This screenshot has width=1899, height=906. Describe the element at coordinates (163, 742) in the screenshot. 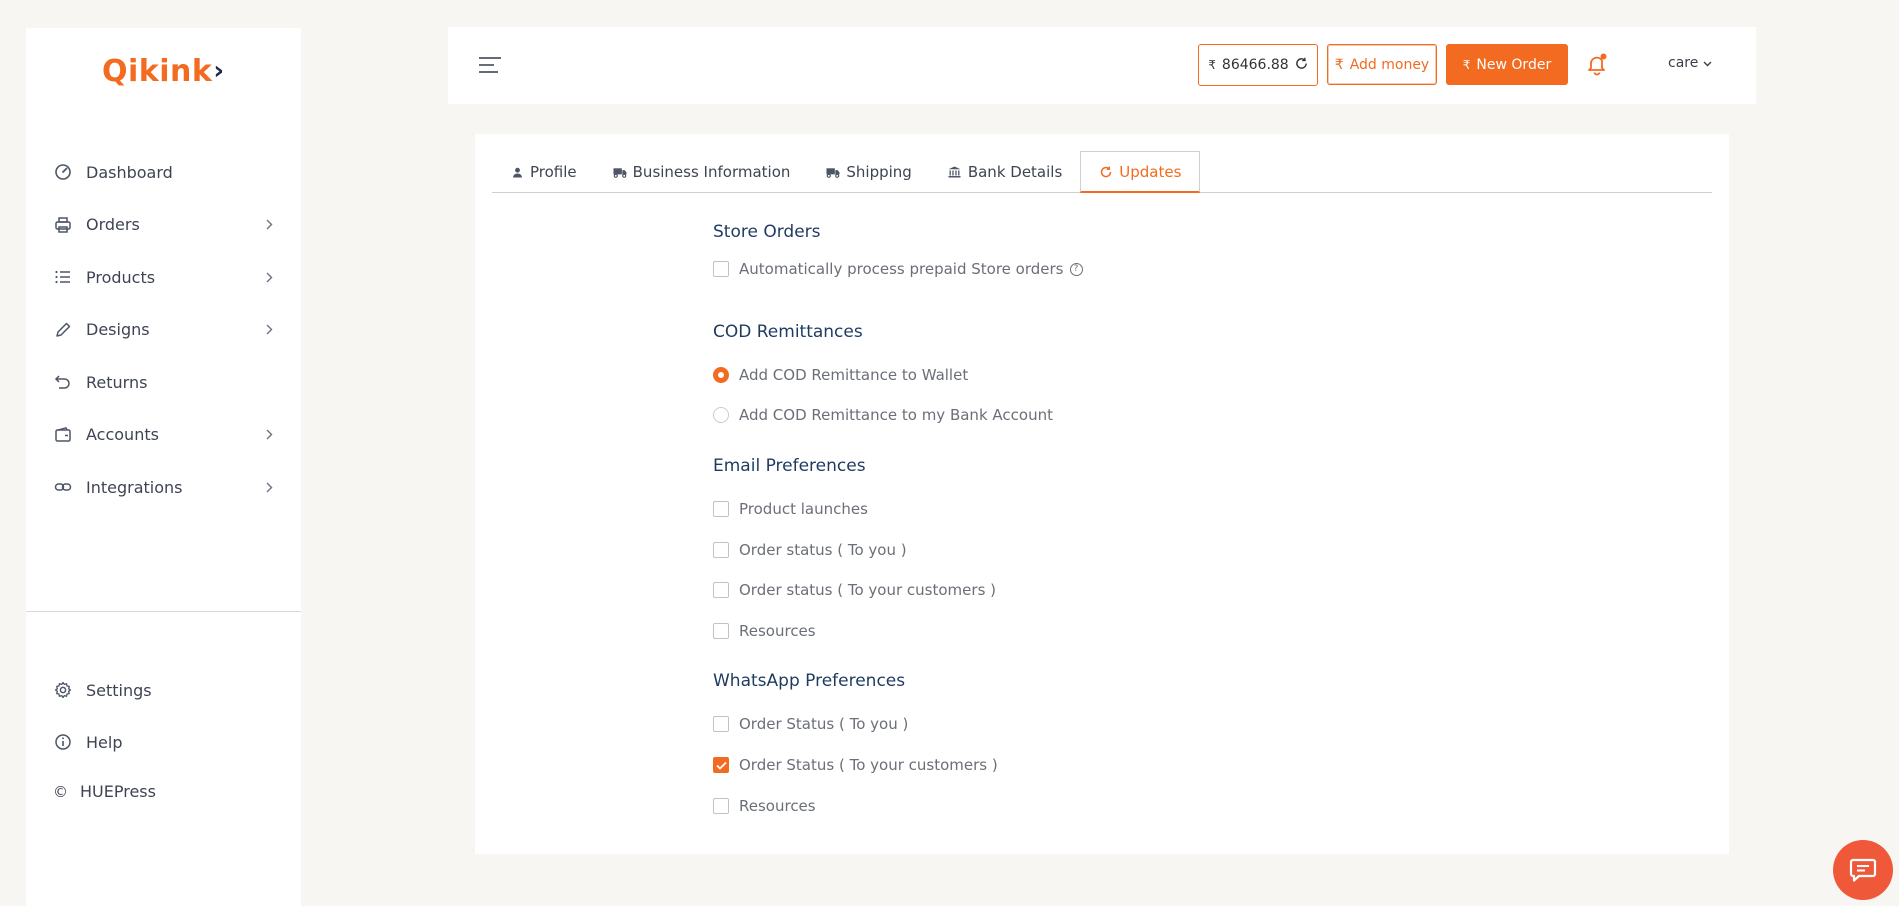

I see `sidebar-item-help: Help` at that location.